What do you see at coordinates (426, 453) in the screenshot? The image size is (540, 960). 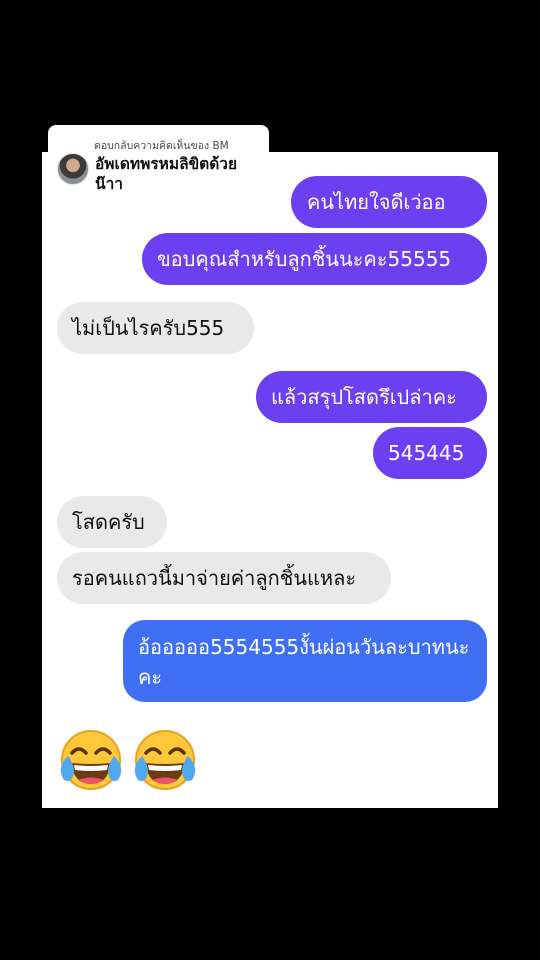 I see `message-text: 545445` at bounding box center [426, 453].